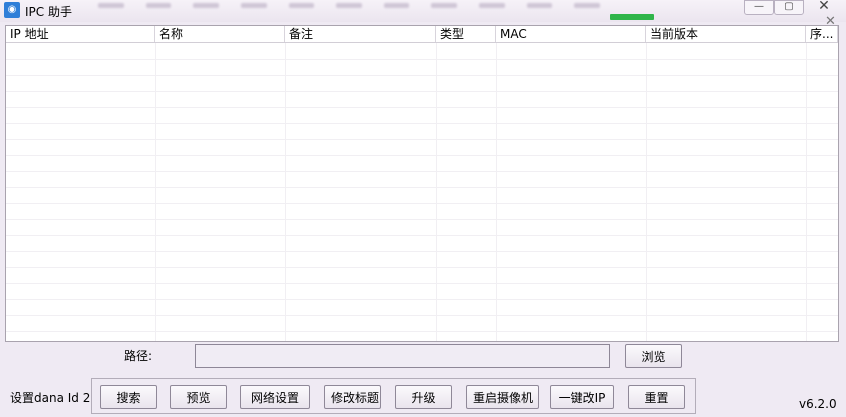 Image resolution: width=846 pixels, height=417 pixels. I want to click on set-dana-id-label: 设置dana Id 2, so click(50, 398).